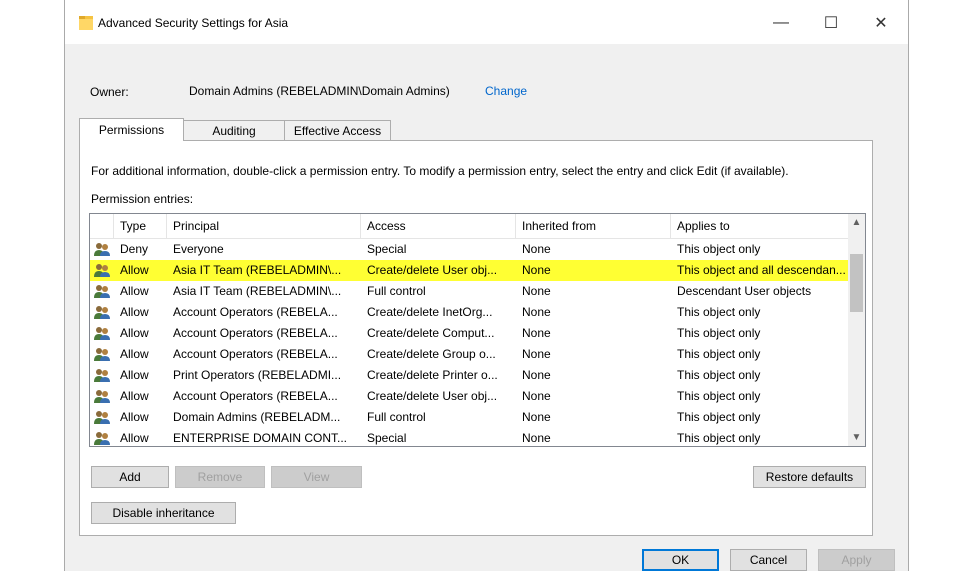  I want to click on scroll-thumb, so click(856, 283).